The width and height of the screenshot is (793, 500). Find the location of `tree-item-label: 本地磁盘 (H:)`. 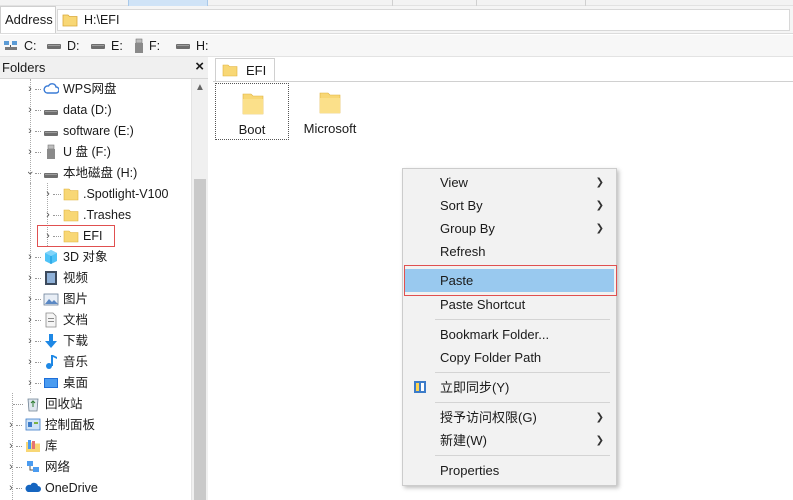

tree-item-label: 本地磁盘 (H:) is located at coordinates (100, 173).